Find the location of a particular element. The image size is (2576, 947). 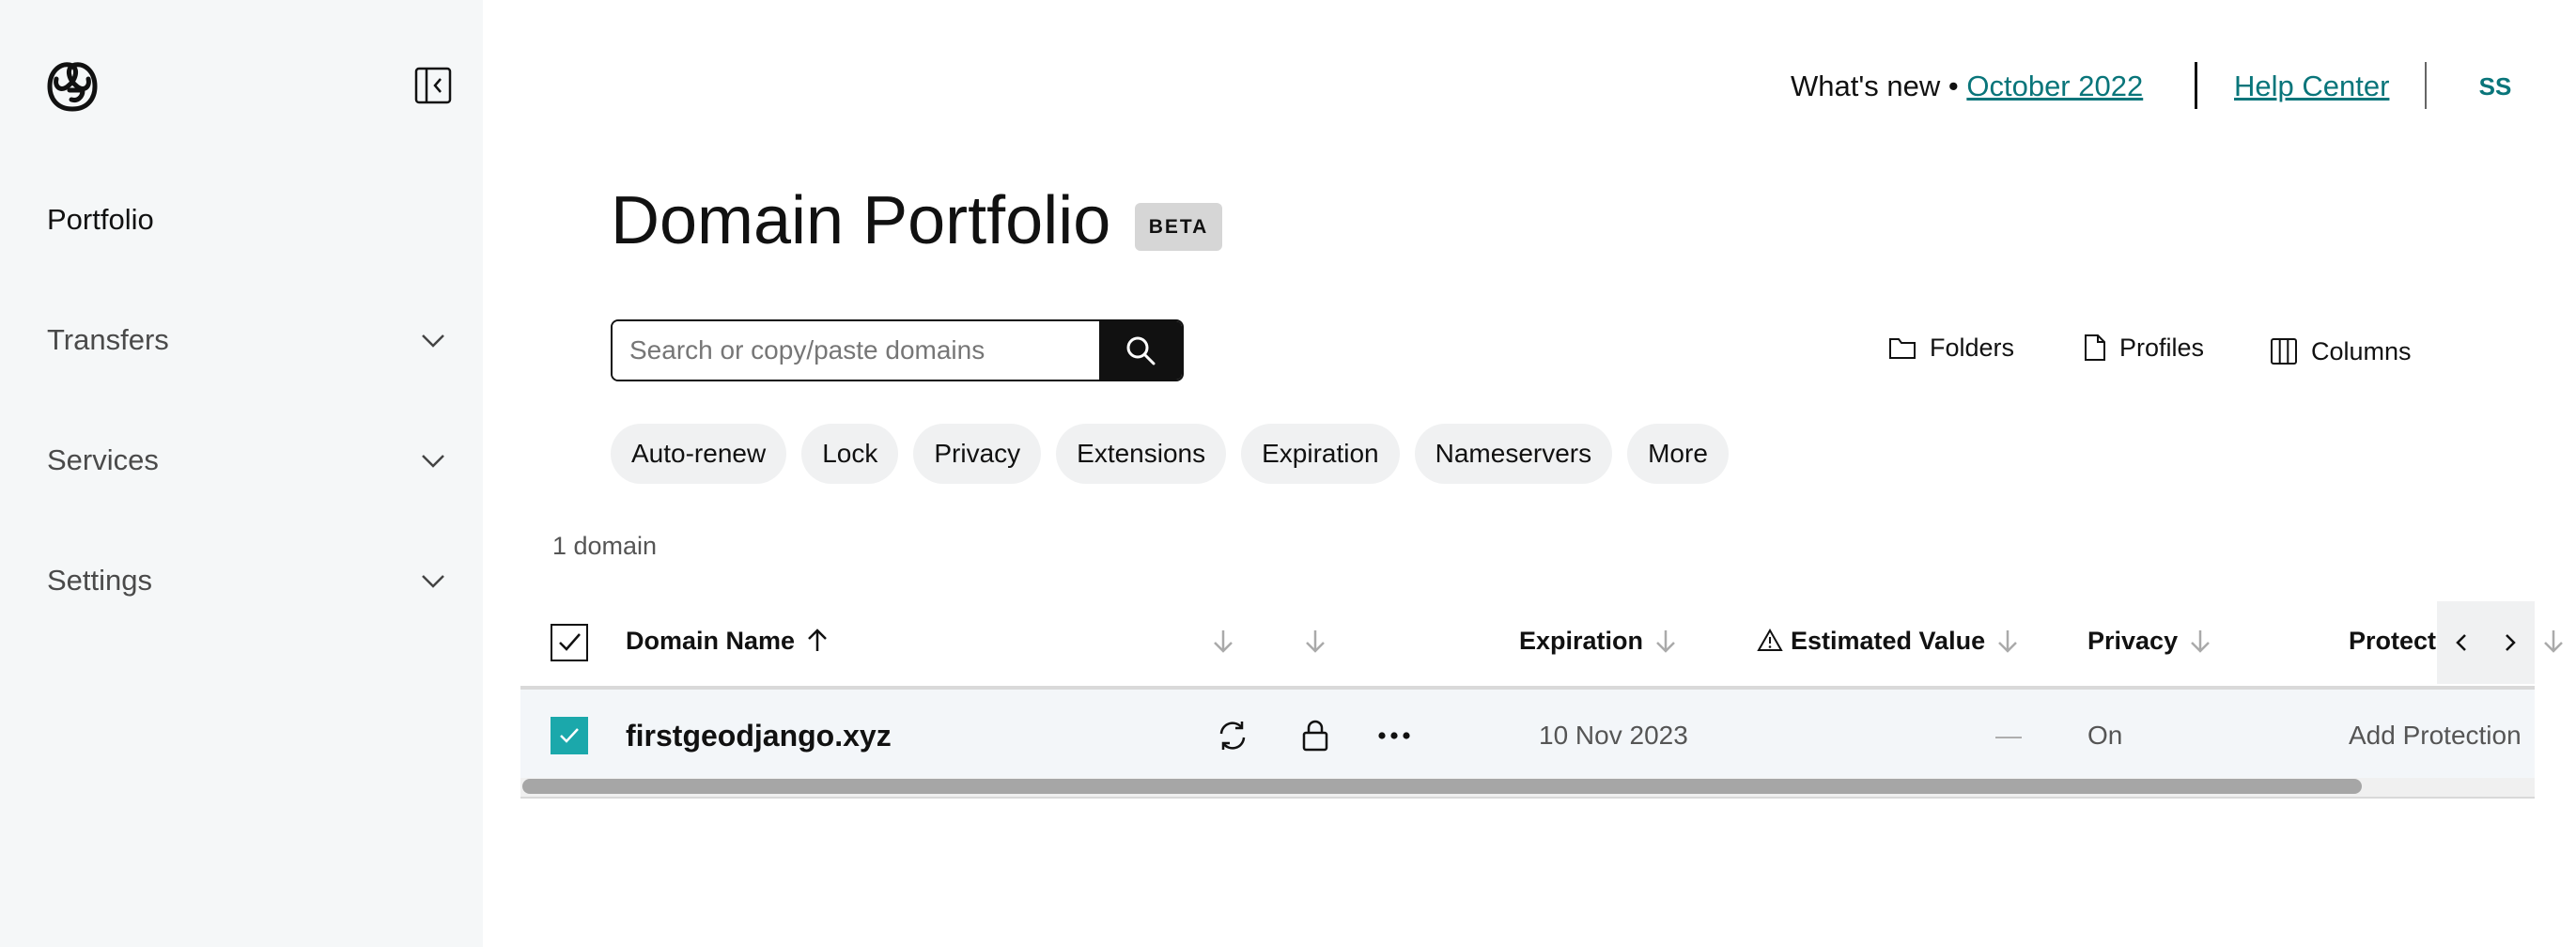

column-header-protection: Protect is located at coordinates (2393, 640).